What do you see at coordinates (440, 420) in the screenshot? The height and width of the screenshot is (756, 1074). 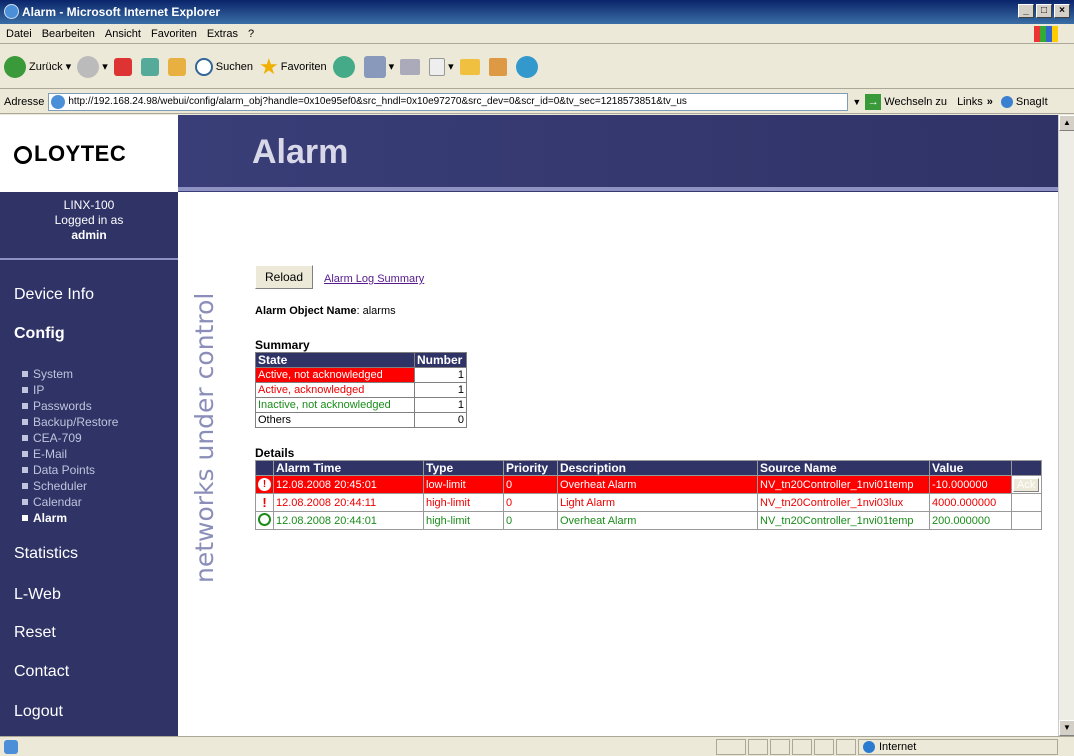 I see `summary-number: 0` at bounding box center [440, 420].